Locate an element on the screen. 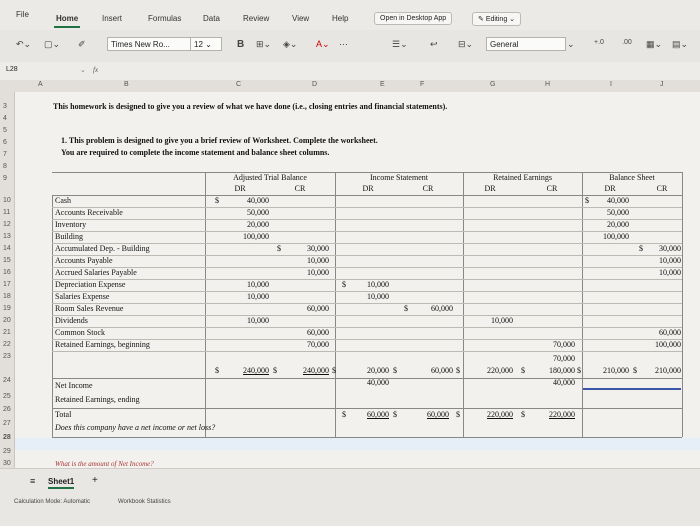 This screenshot has height=526, width=700. row-gridline is located at coordinates (367, 351).